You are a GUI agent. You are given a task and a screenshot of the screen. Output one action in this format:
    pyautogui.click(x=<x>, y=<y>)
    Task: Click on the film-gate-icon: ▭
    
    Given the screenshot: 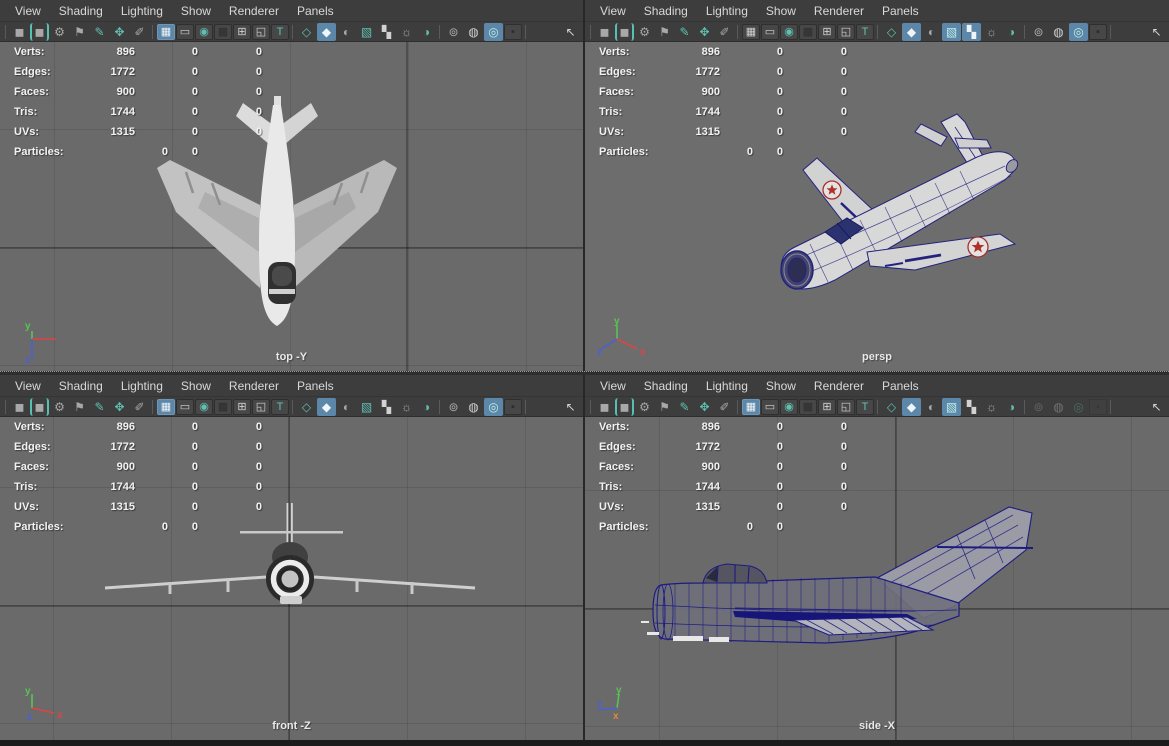 What is the action you would take?
    pyautogui.click(x=770, y=31)
    